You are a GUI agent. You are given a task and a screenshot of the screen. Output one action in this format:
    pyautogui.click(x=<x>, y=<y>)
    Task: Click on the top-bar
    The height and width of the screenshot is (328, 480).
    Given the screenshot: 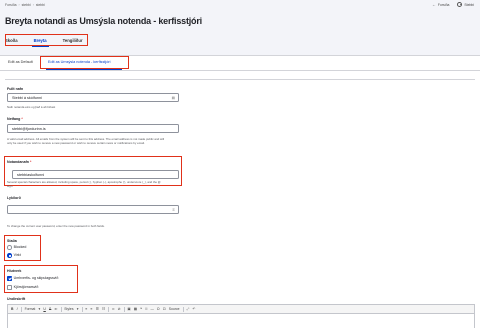 What is the action you would take?
    pyautogui.click(x=240, y=5)
    